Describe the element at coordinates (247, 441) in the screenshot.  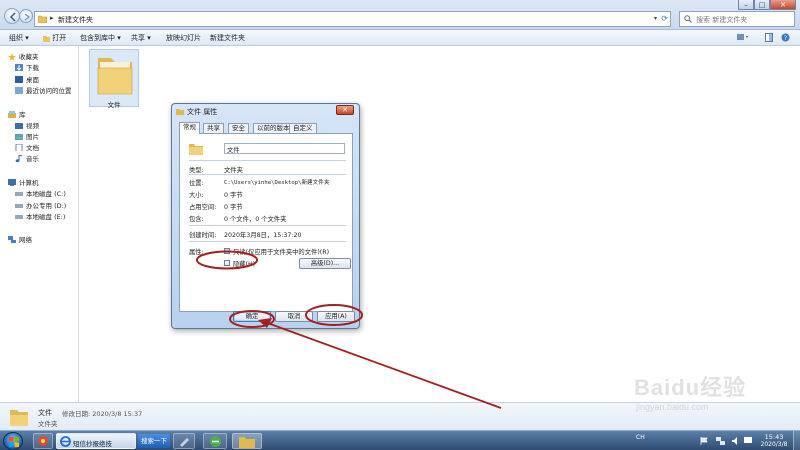
I see `taskbar-explorer-button` at that location.